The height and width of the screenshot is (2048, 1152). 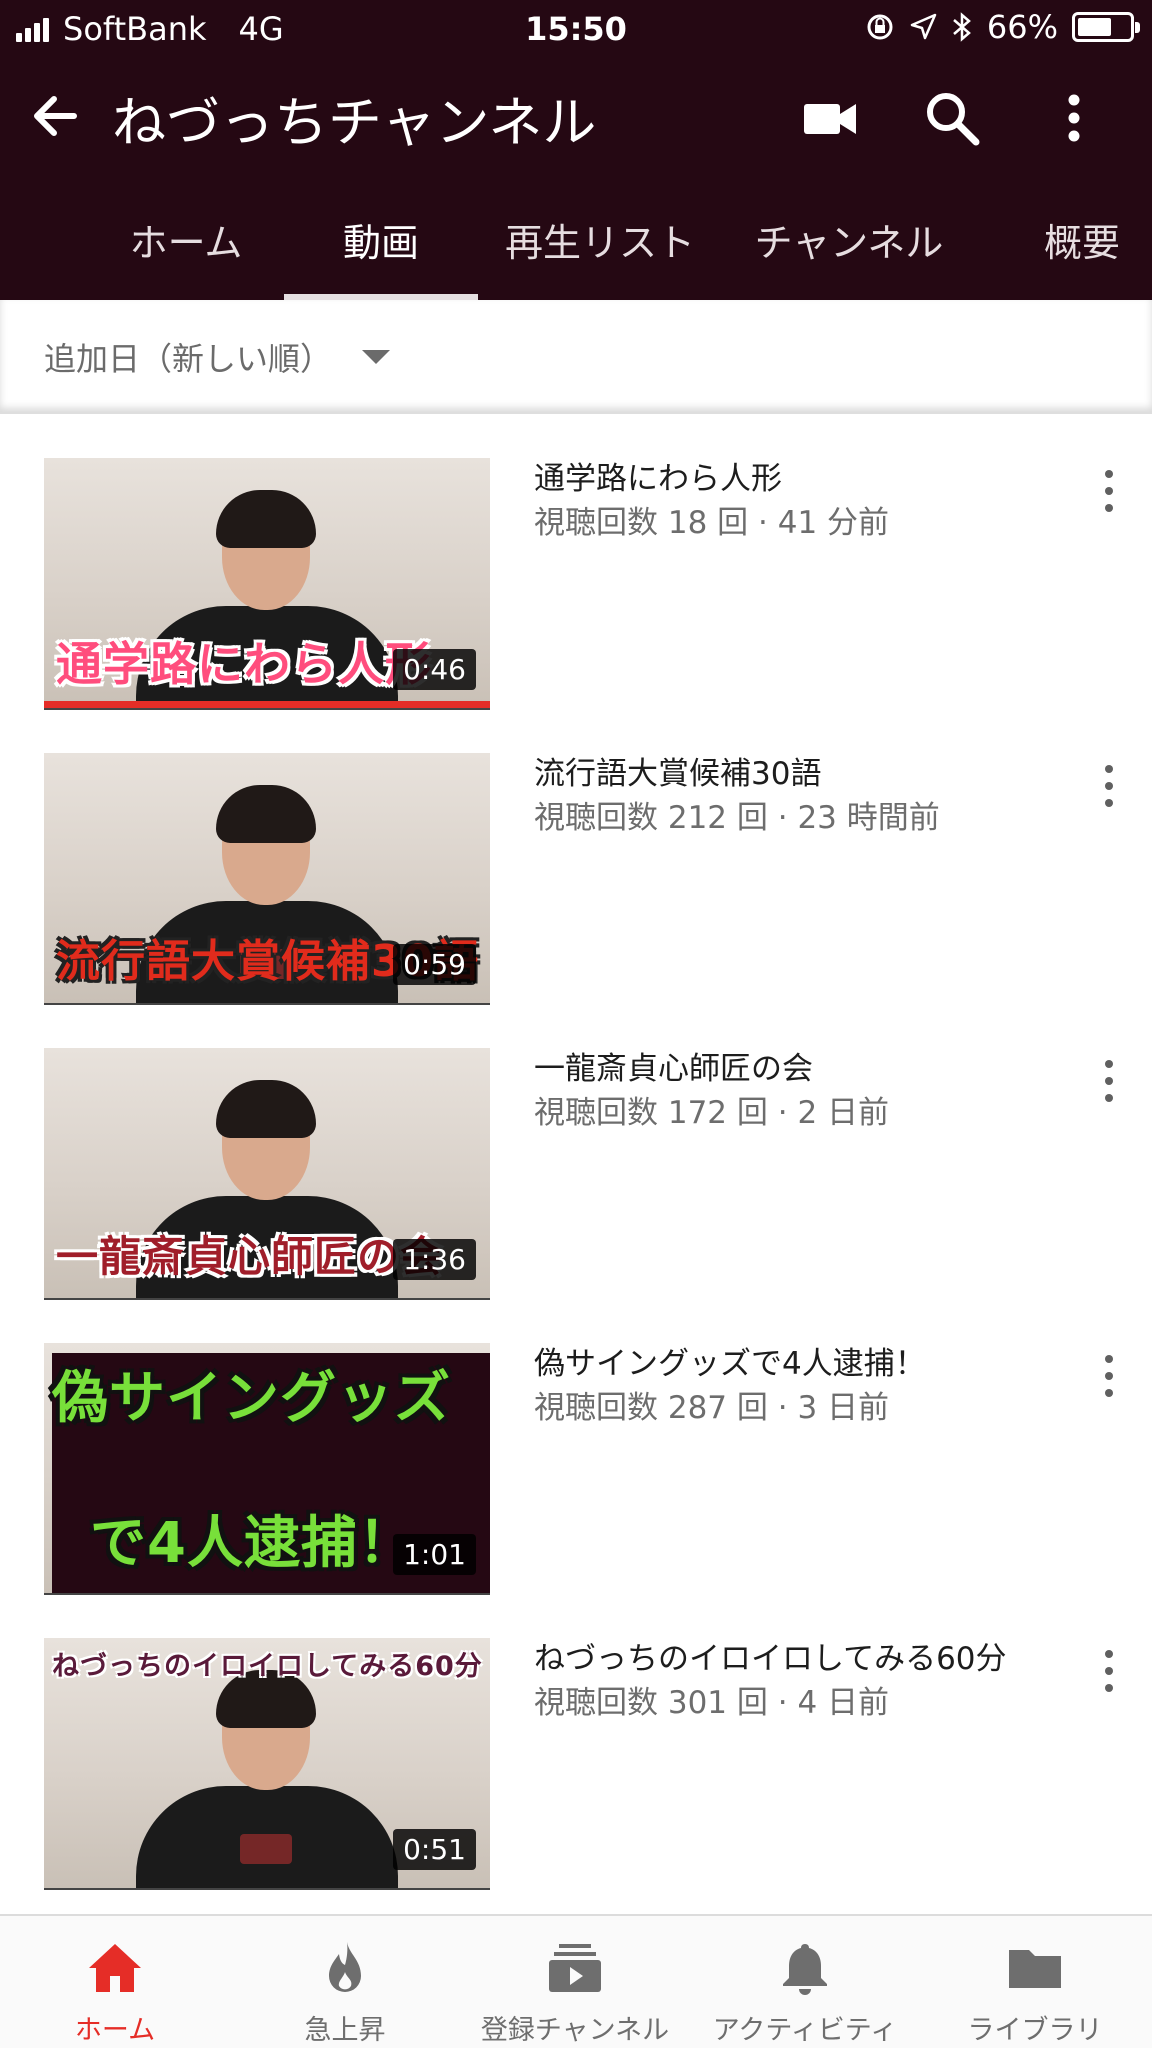 I want to click on nav-library: ライブラリ, so click(x=1035, y=1982).